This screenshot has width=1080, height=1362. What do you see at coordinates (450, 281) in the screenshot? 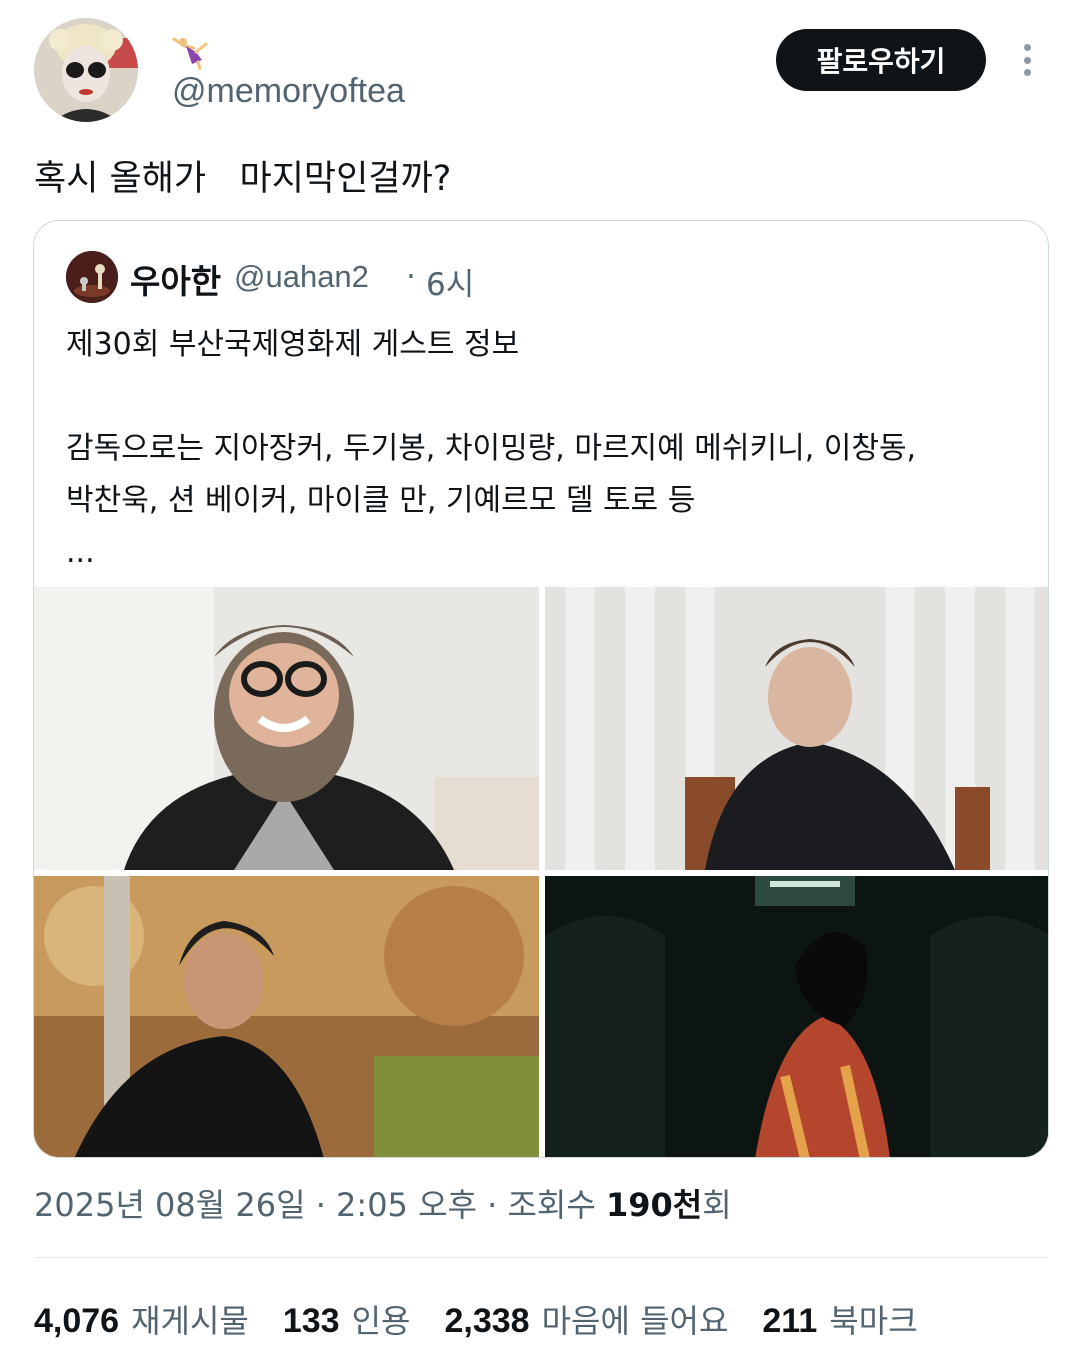
I see `quoted-time: 6시` at bounding box center [450, 281].